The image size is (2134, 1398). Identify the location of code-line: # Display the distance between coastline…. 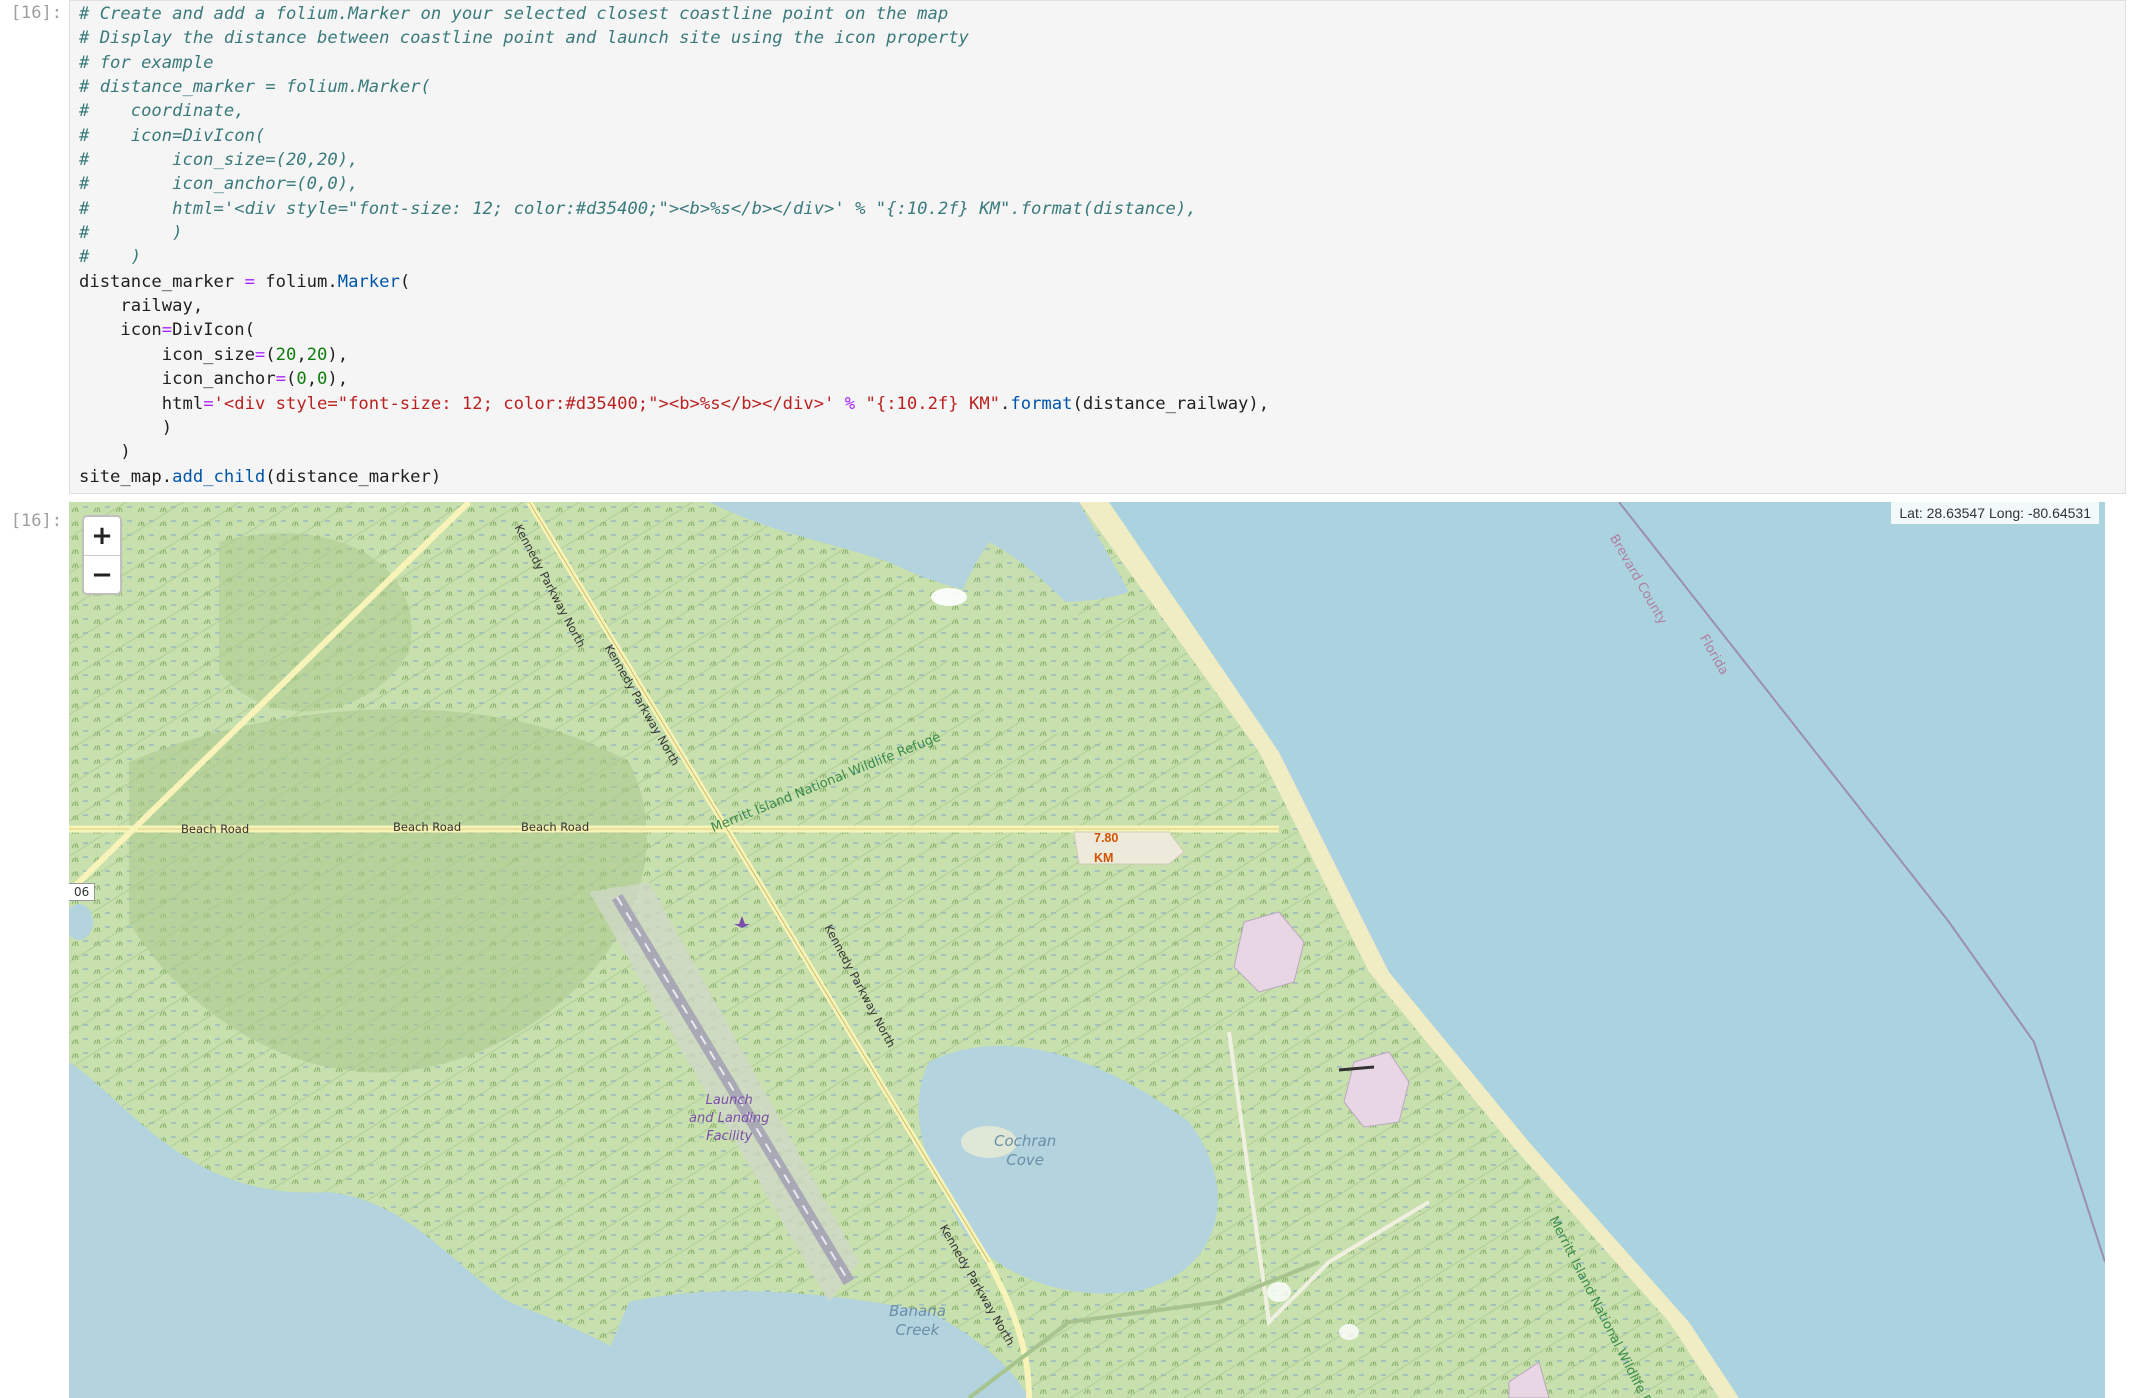
(524, 38).